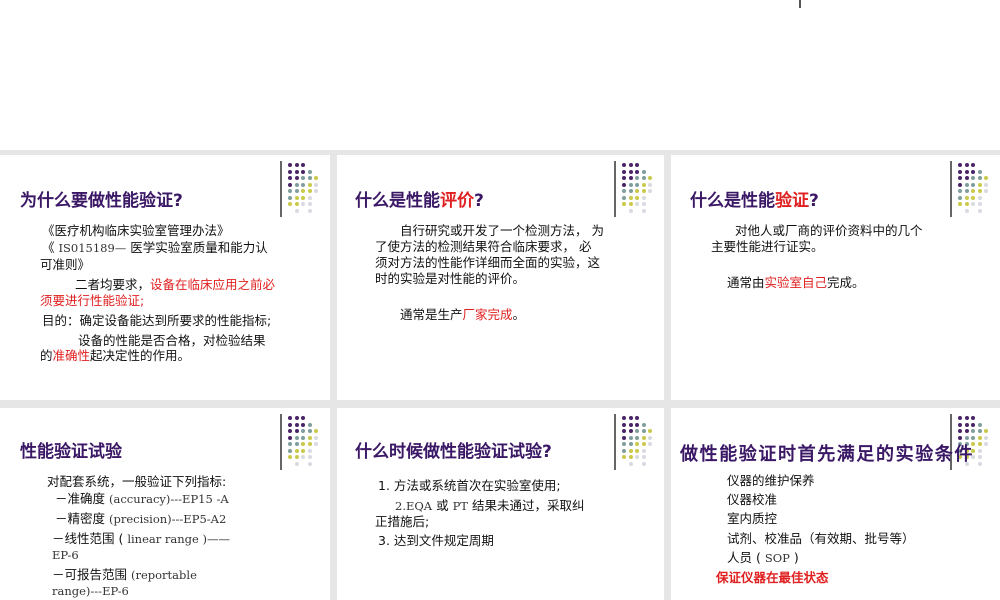 The width and height of the screenshot is (1000, 600). Describe the element at coordinates (141, 538) in the screenshot. I see `slide-text: －线性范围 ( linear range )——` at that location.